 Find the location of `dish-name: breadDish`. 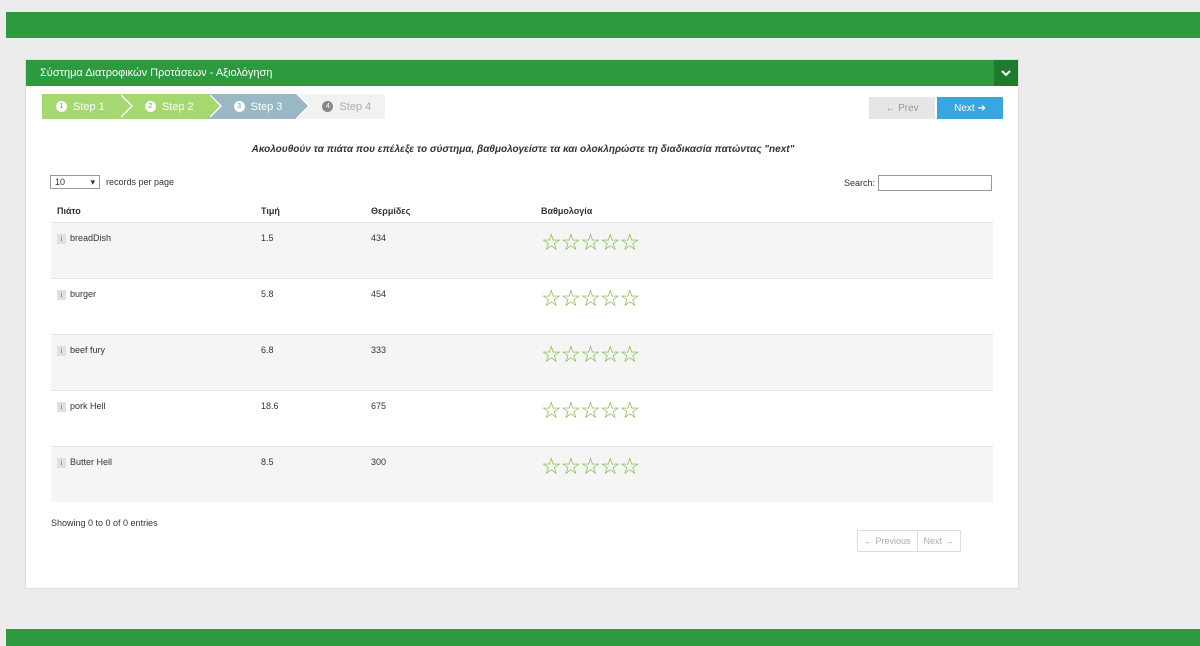

dish-name: breadDish is located at coordinates (91, 238).